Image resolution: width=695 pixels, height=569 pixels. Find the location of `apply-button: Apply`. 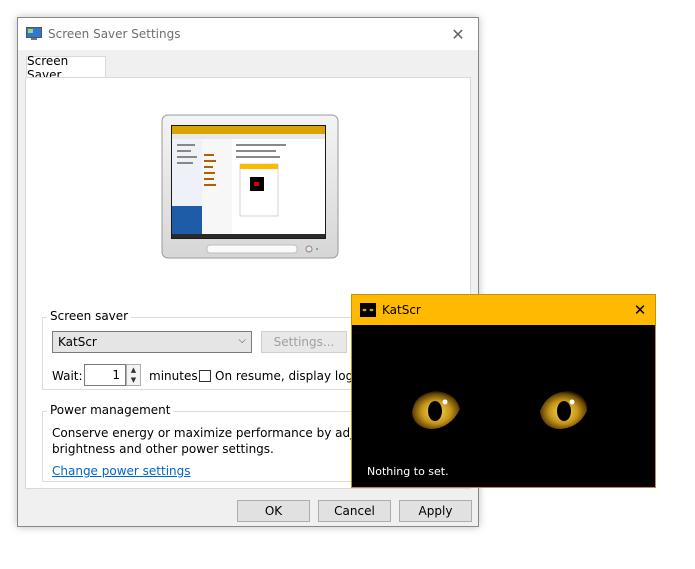

apply-button: Apply is located at coordinates (435, 511).